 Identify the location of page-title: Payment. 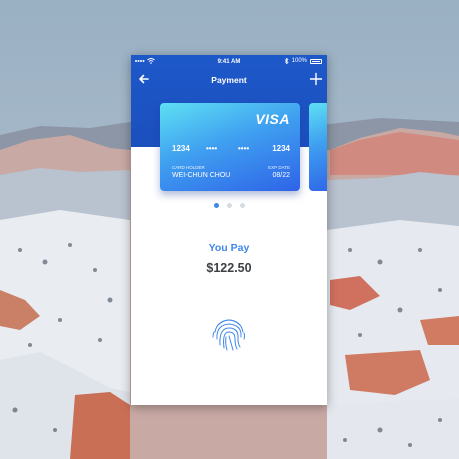
(229, 80).